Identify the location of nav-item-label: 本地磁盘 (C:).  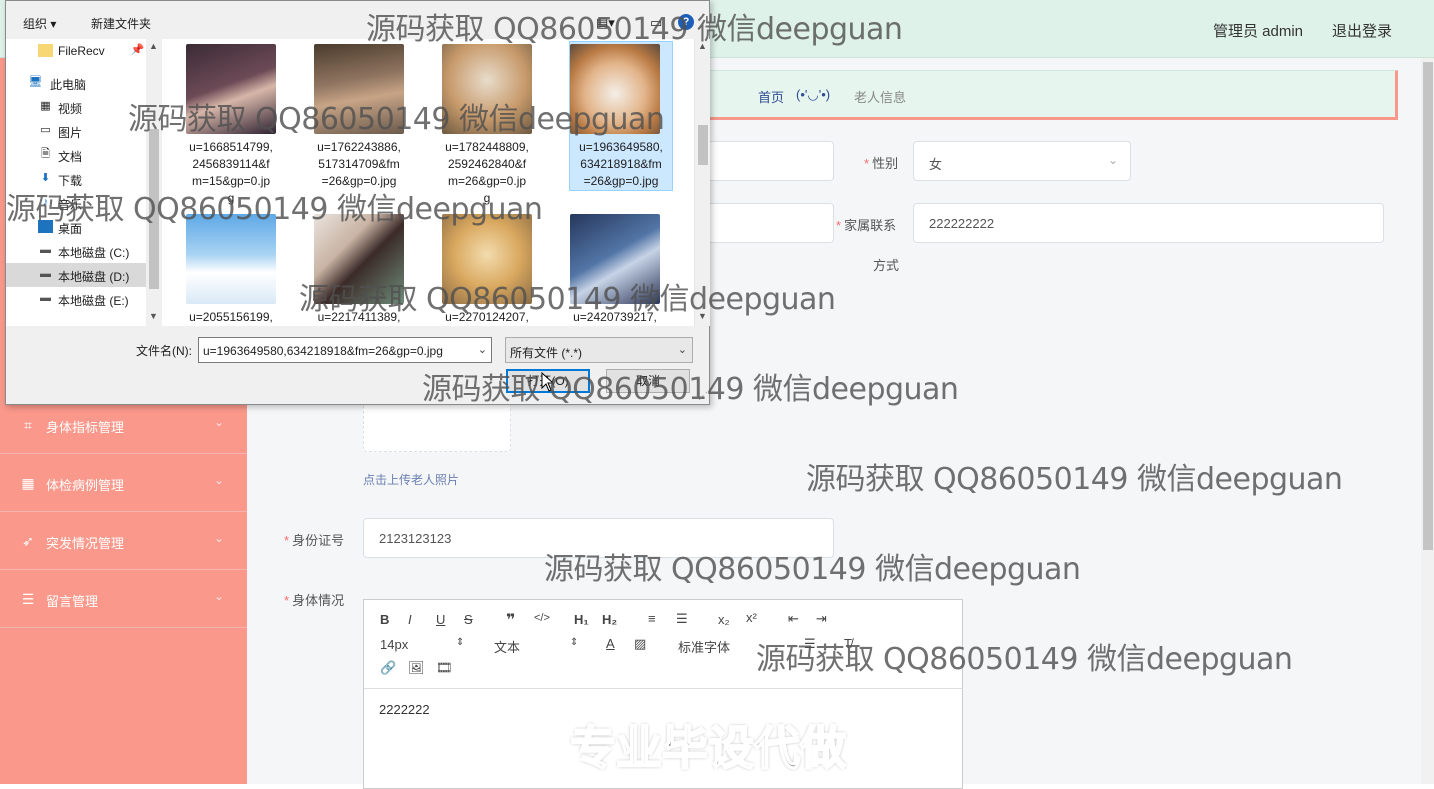
(94, 253).